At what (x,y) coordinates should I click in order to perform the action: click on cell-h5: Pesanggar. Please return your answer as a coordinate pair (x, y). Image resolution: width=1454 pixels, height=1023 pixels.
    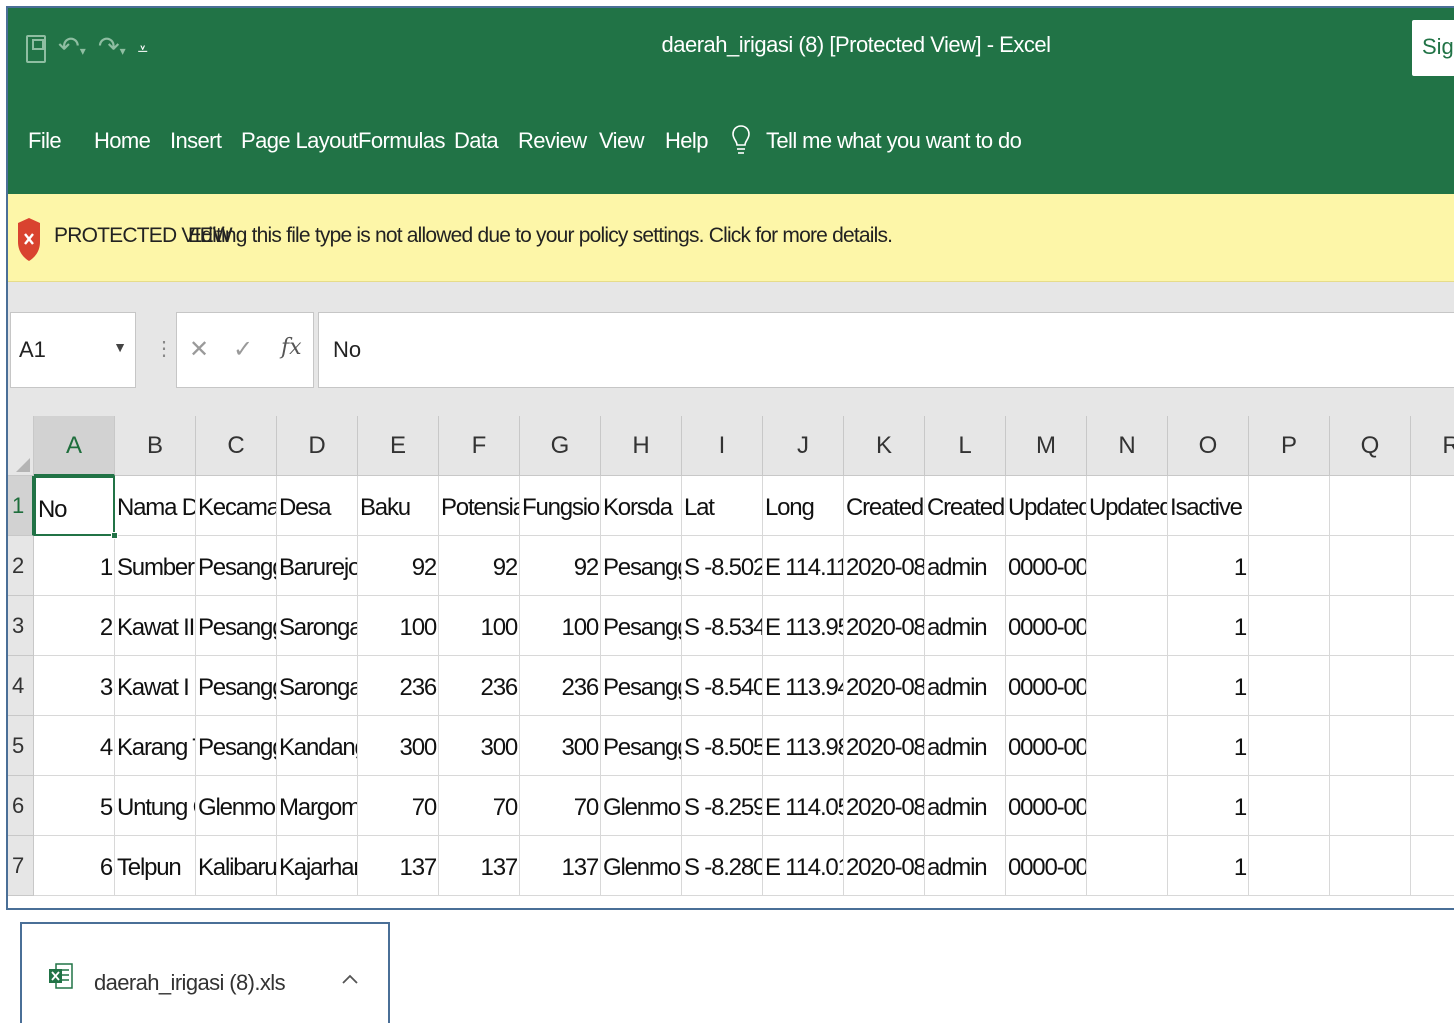
    Looking at the image, I should click on (641, 746).